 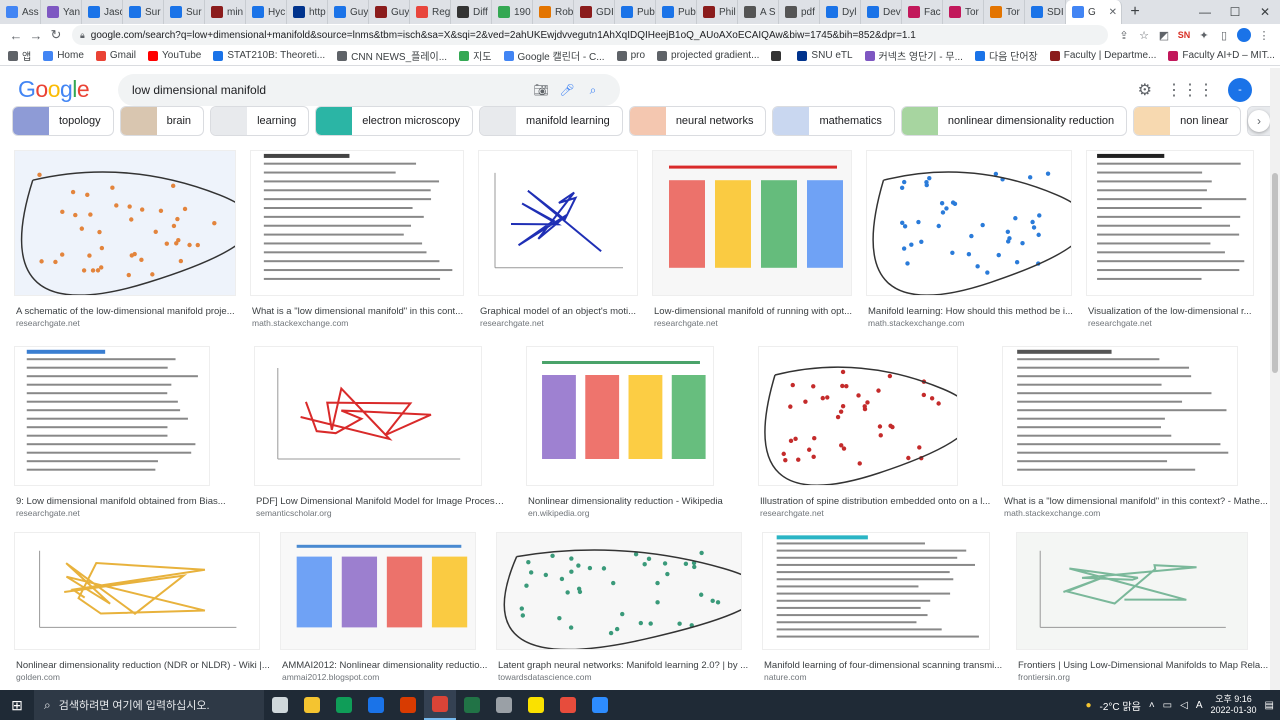 What do you see at coordinates (1199, 705) in the screenshot?
I see `ime-indicator: A` at bounding box center [1199, 705].